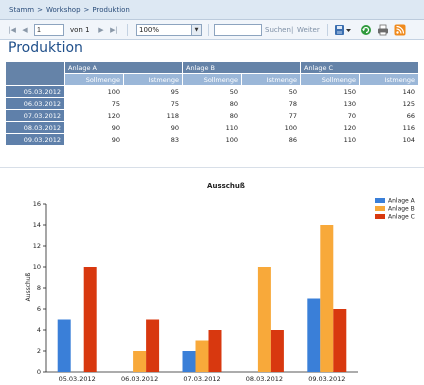  What do you see at coordinates (308, 30) in the screenshot?
I see `next-match-link: Weiter` at bounding box center [308, 30].